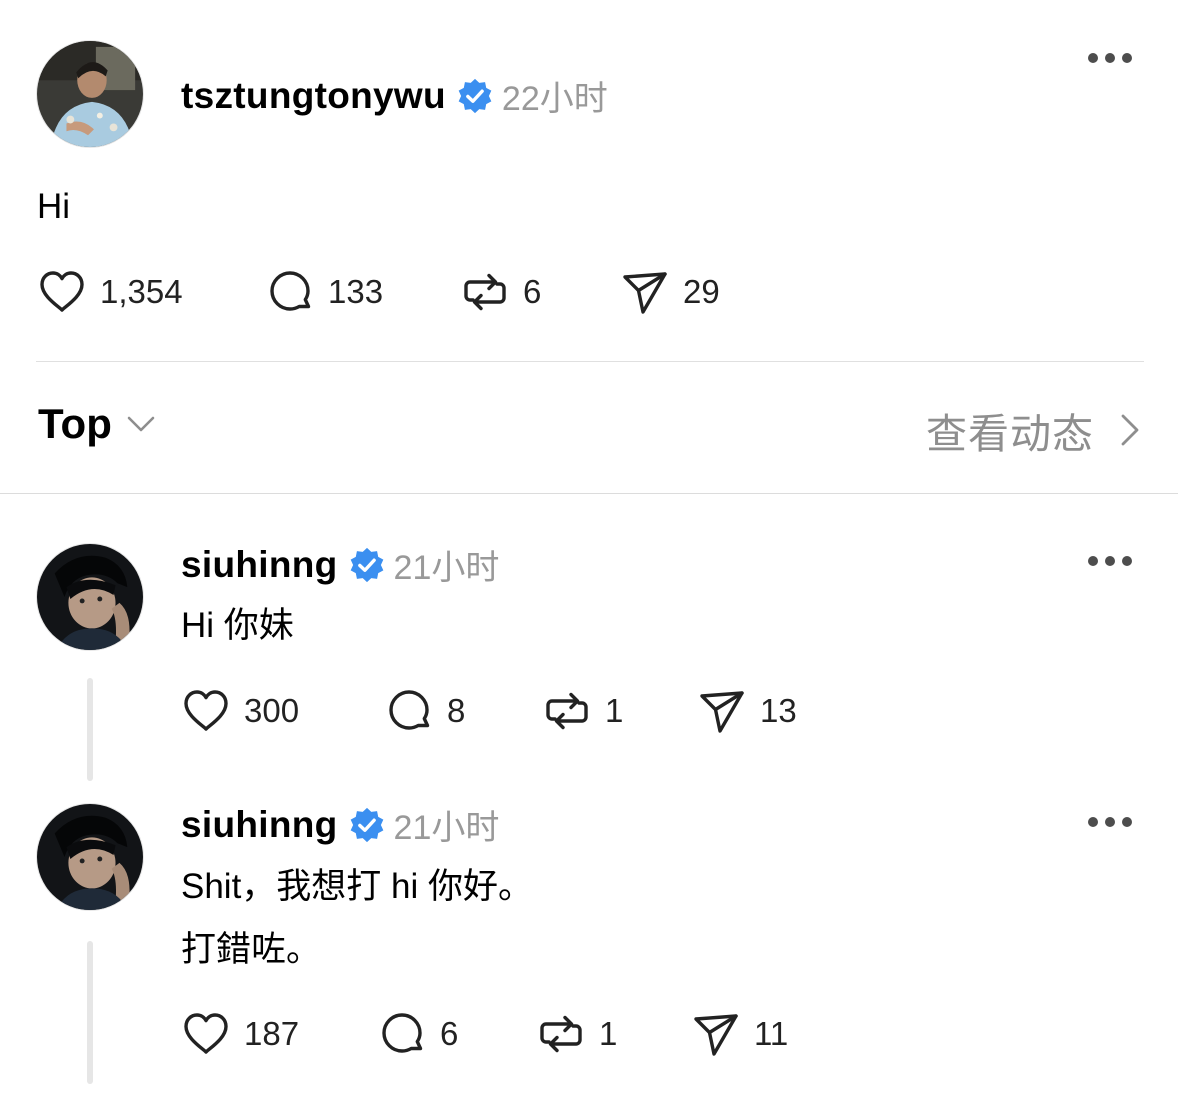  I want to click on reply-count: 8, so click(456, 710).